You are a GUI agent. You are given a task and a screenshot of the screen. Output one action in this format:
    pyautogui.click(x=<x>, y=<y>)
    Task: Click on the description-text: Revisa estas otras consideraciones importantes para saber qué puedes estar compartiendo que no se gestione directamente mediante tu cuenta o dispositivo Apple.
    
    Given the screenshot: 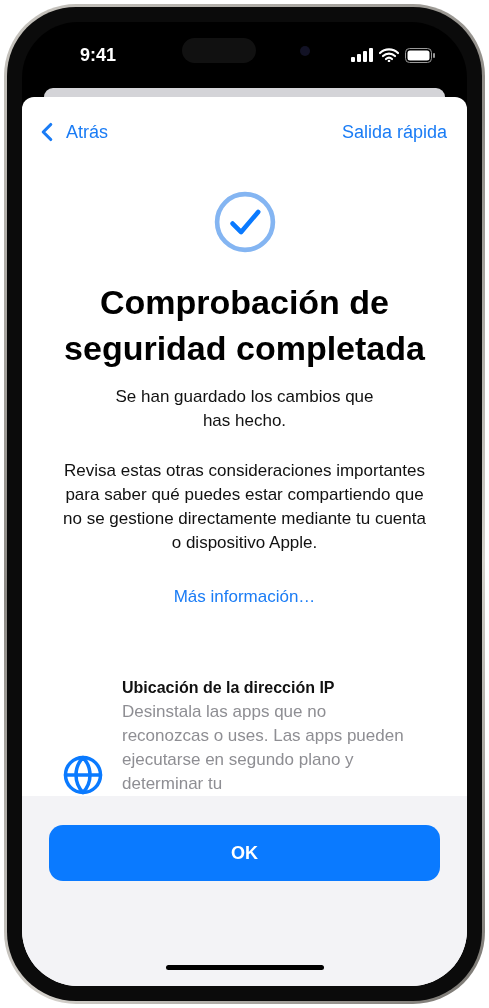 What is the action you would take?
    pyautogui.click(x=244, y=507)
    